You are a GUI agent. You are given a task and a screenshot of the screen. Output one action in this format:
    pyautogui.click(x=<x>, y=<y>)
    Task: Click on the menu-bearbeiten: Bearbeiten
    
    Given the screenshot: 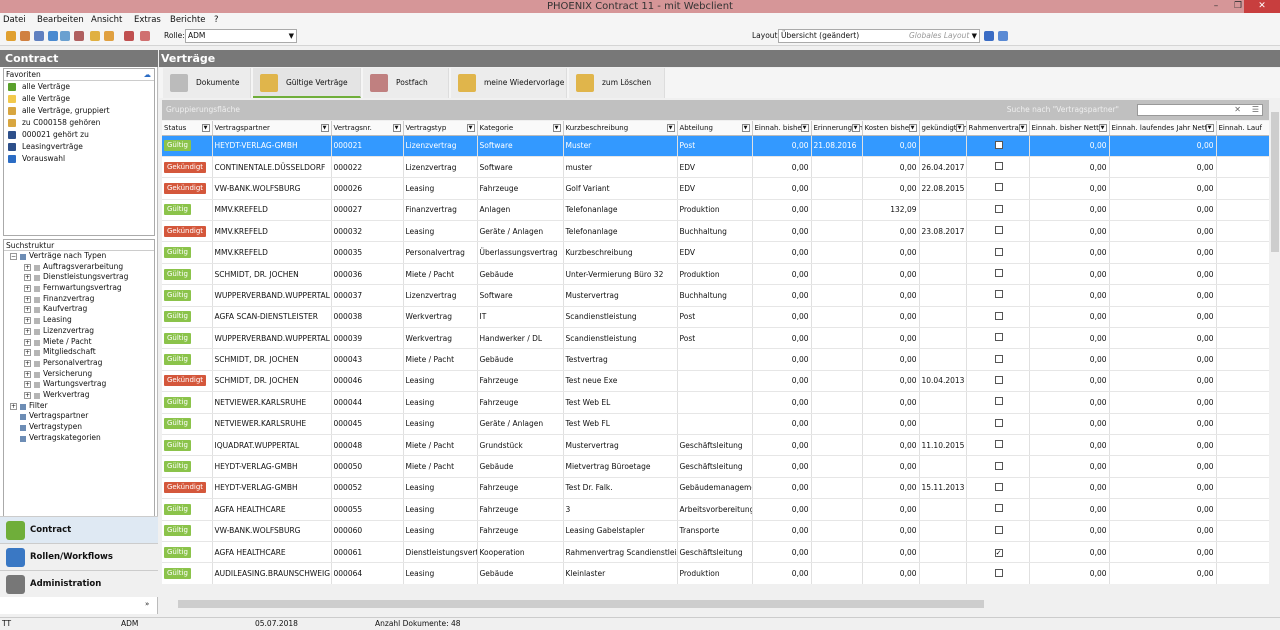 What is the action you would take?
    pyautogui.click(x=60, y=20)
    